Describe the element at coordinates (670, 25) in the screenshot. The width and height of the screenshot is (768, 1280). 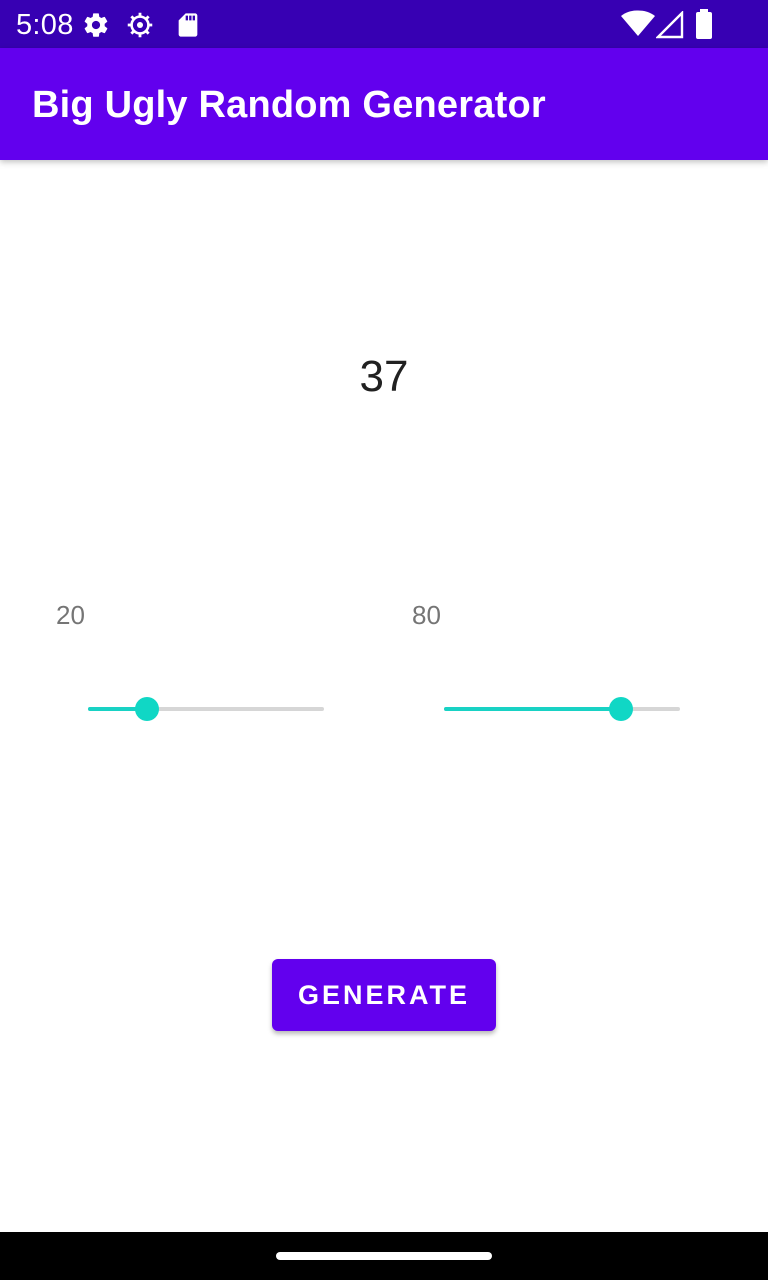
I see `signal-icon` at that location.